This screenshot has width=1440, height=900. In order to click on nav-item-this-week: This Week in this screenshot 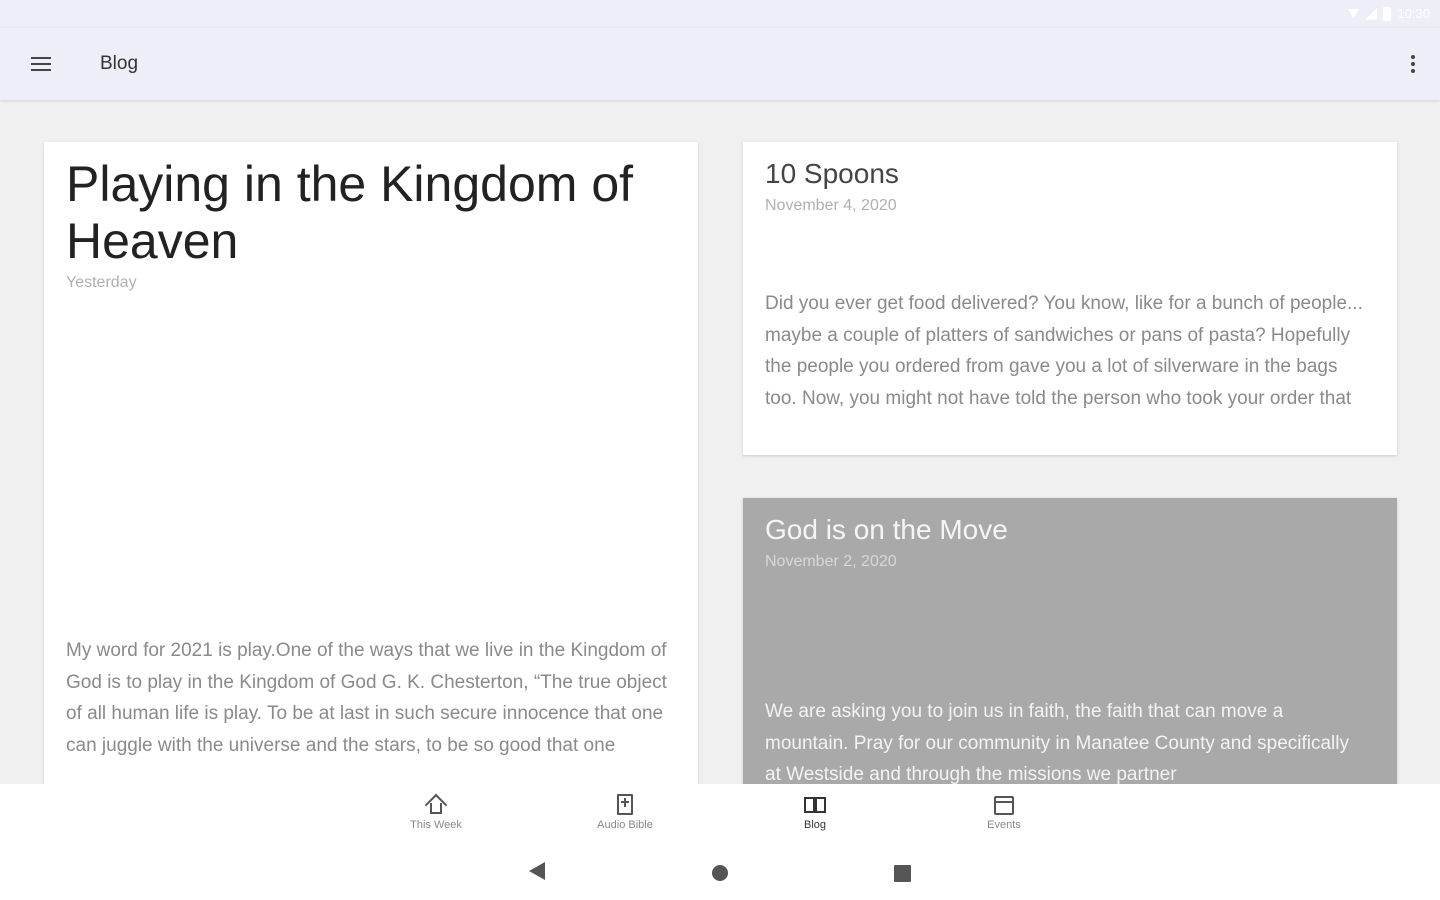, I will do `click(436, 812)`.